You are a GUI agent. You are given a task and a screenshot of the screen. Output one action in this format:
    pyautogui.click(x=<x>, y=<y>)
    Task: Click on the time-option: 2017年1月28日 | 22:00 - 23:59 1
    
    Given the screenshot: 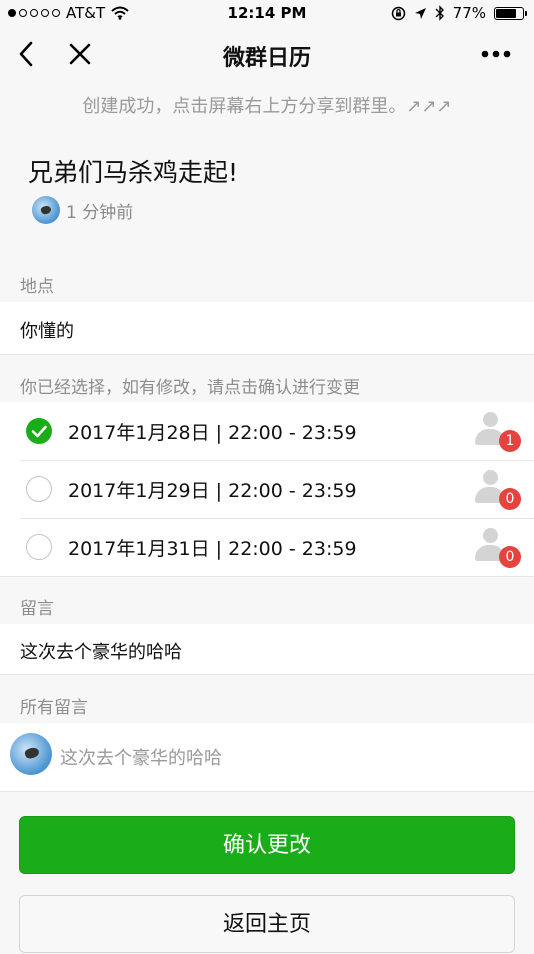 What is the action you would take?
    pyautogui.click(x=267, y=431)
    